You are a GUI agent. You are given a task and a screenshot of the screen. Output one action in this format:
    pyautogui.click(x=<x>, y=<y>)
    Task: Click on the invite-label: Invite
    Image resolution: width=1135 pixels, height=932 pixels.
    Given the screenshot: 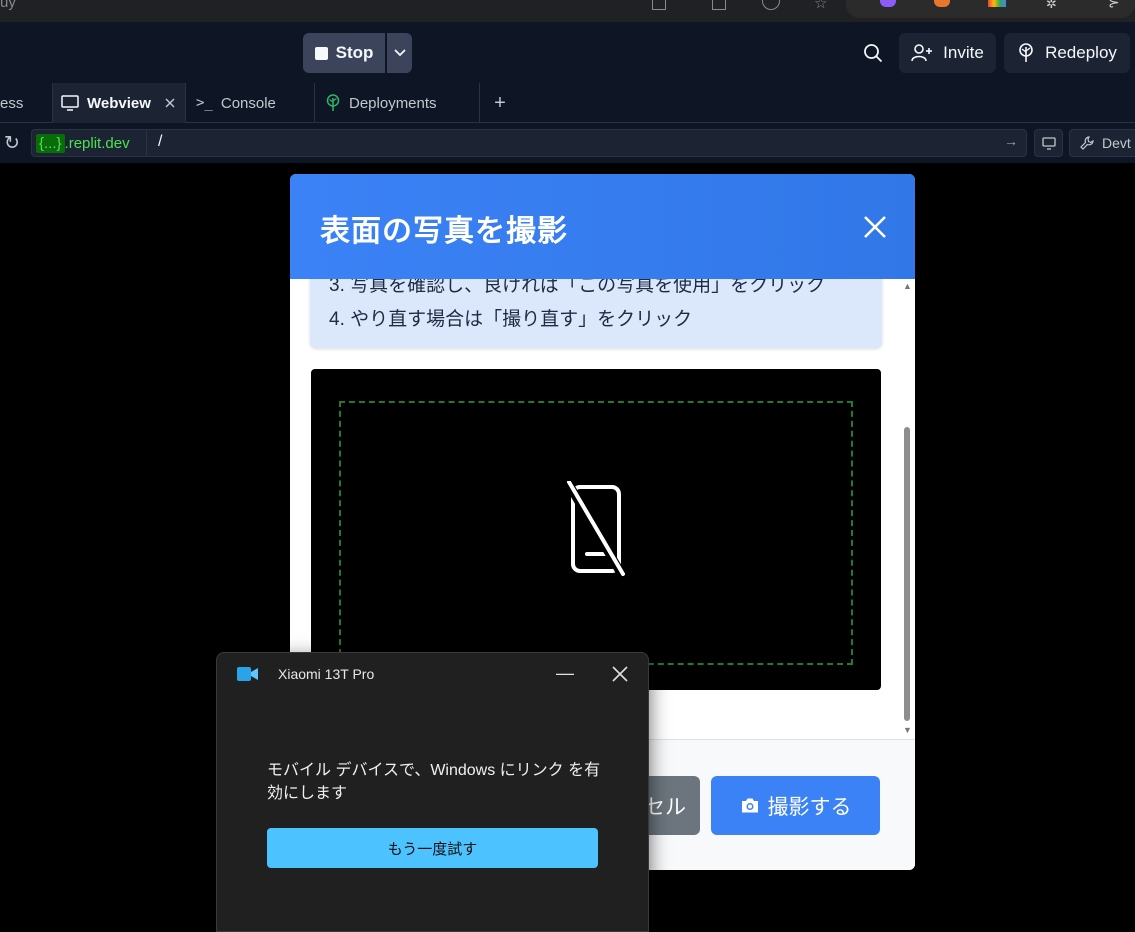 What is the action you would take?
    pyautogui.click(x=963, y=52)
    